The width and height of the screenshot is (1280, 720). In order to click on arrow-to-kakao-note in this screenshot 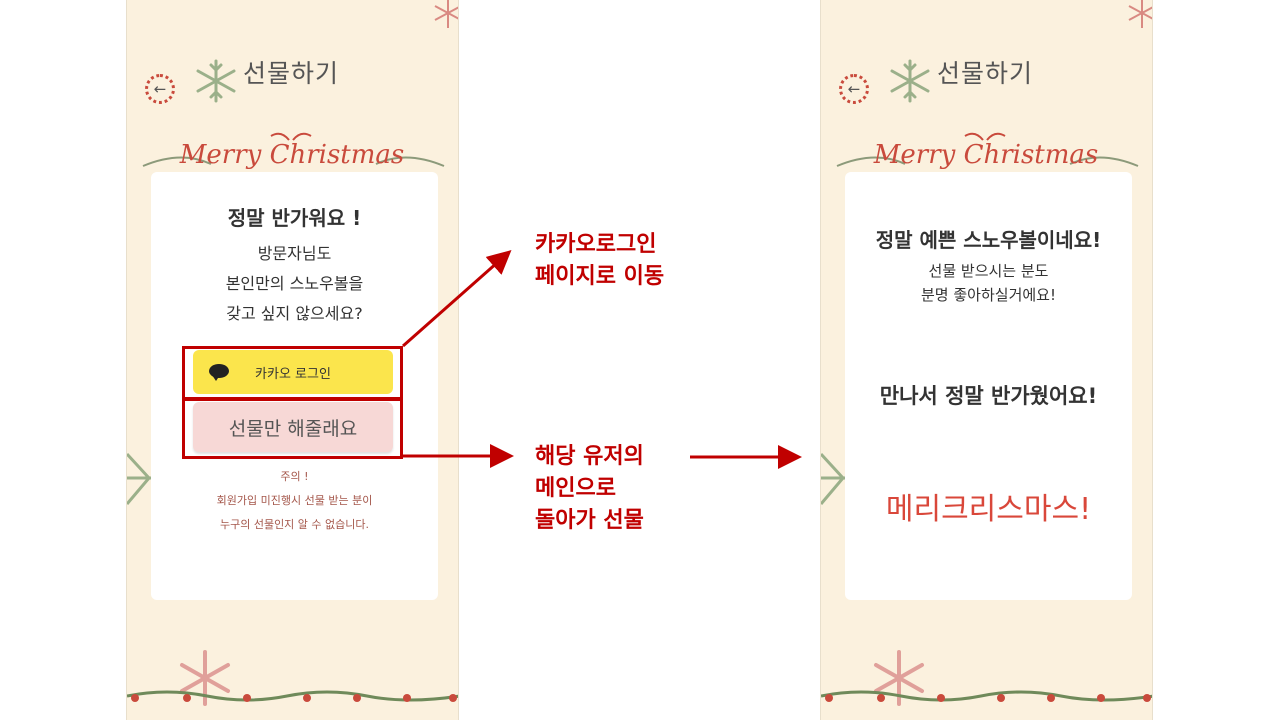, I will do `click(457, 299)`.